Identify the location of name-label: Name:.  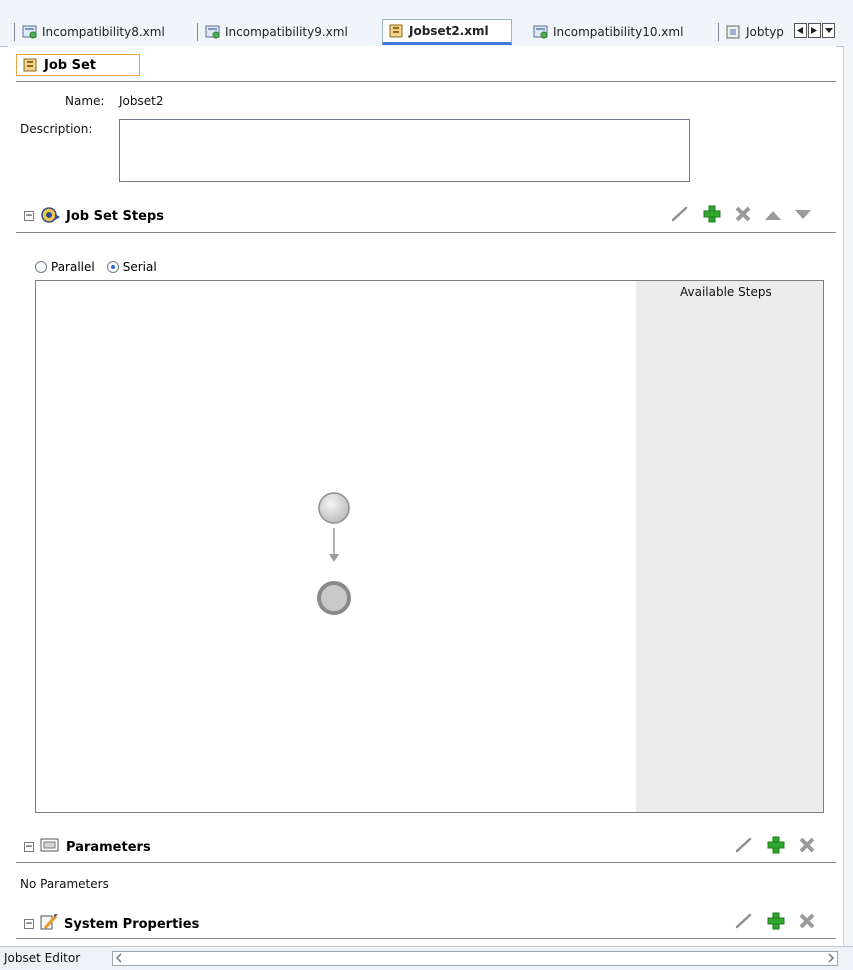
(85, 101).